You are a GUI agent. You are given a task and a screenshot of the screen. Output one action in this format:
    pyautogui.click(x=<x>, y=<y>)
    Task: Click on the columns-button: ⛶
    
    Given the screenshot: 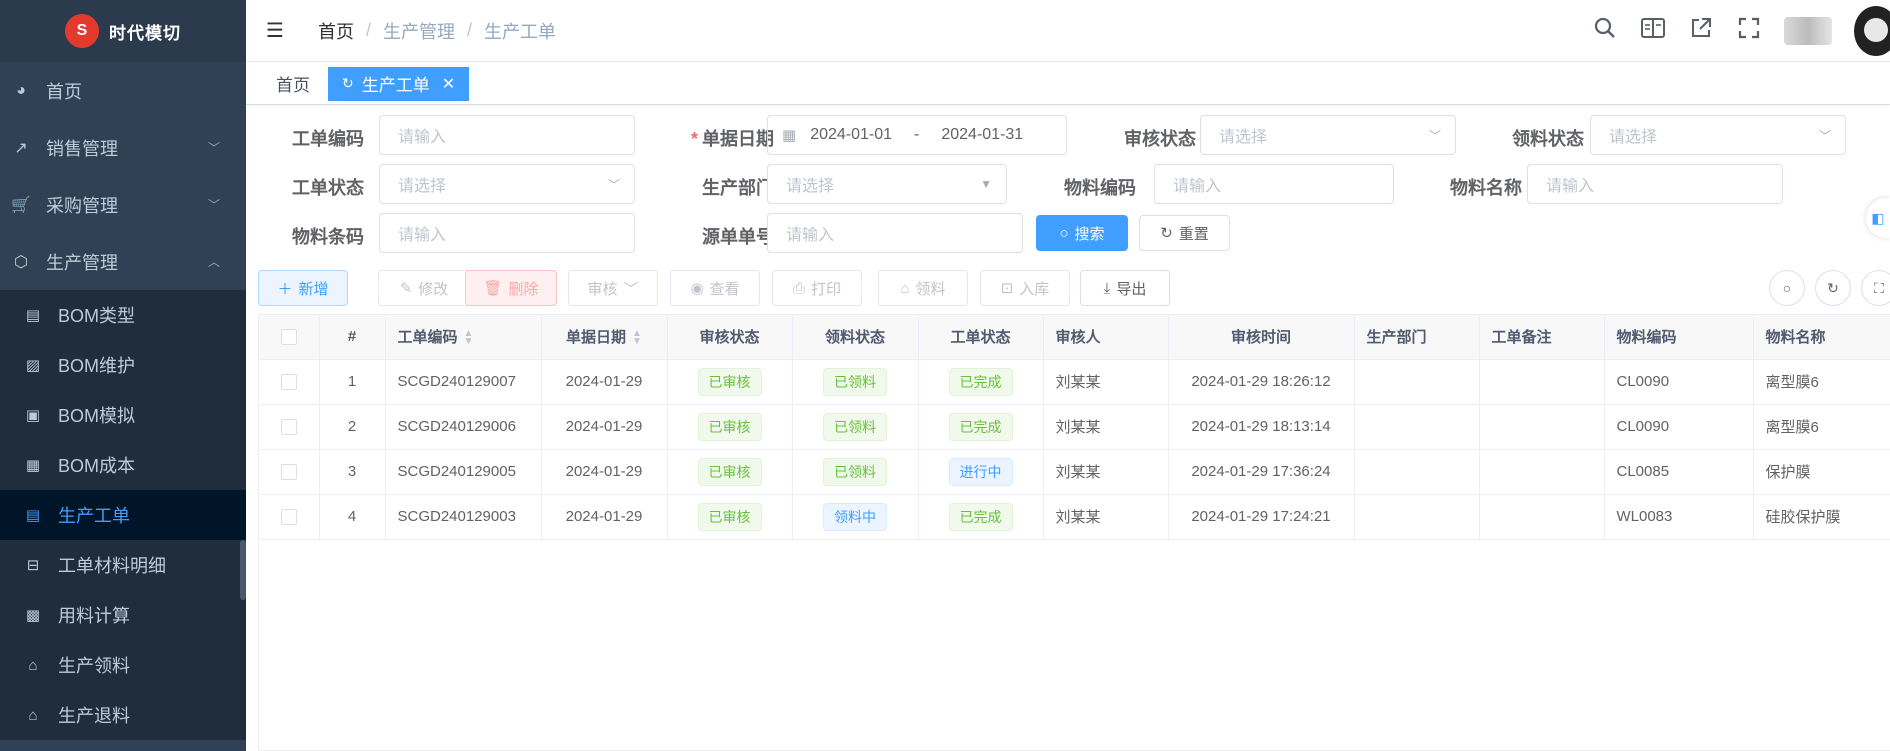 What is the action you would take?
    pyautogui.click(x=1875, y=288)
    